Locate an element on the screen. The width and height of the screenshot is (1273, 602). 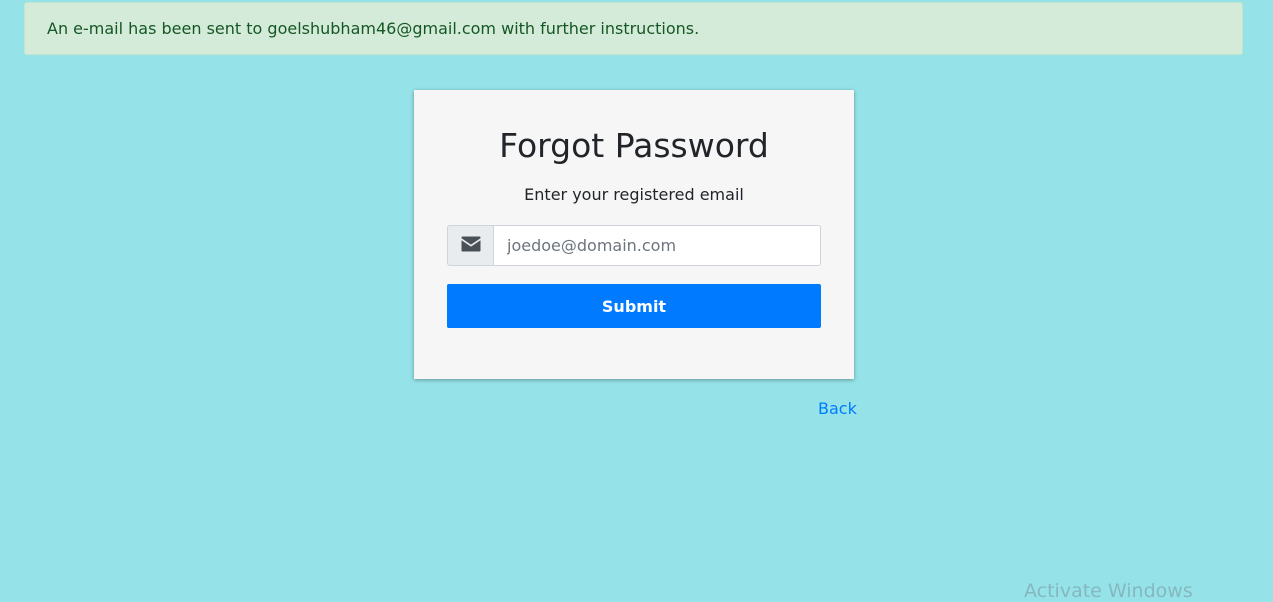
page-title: Forgot Password is located at coordinates (634, 145).